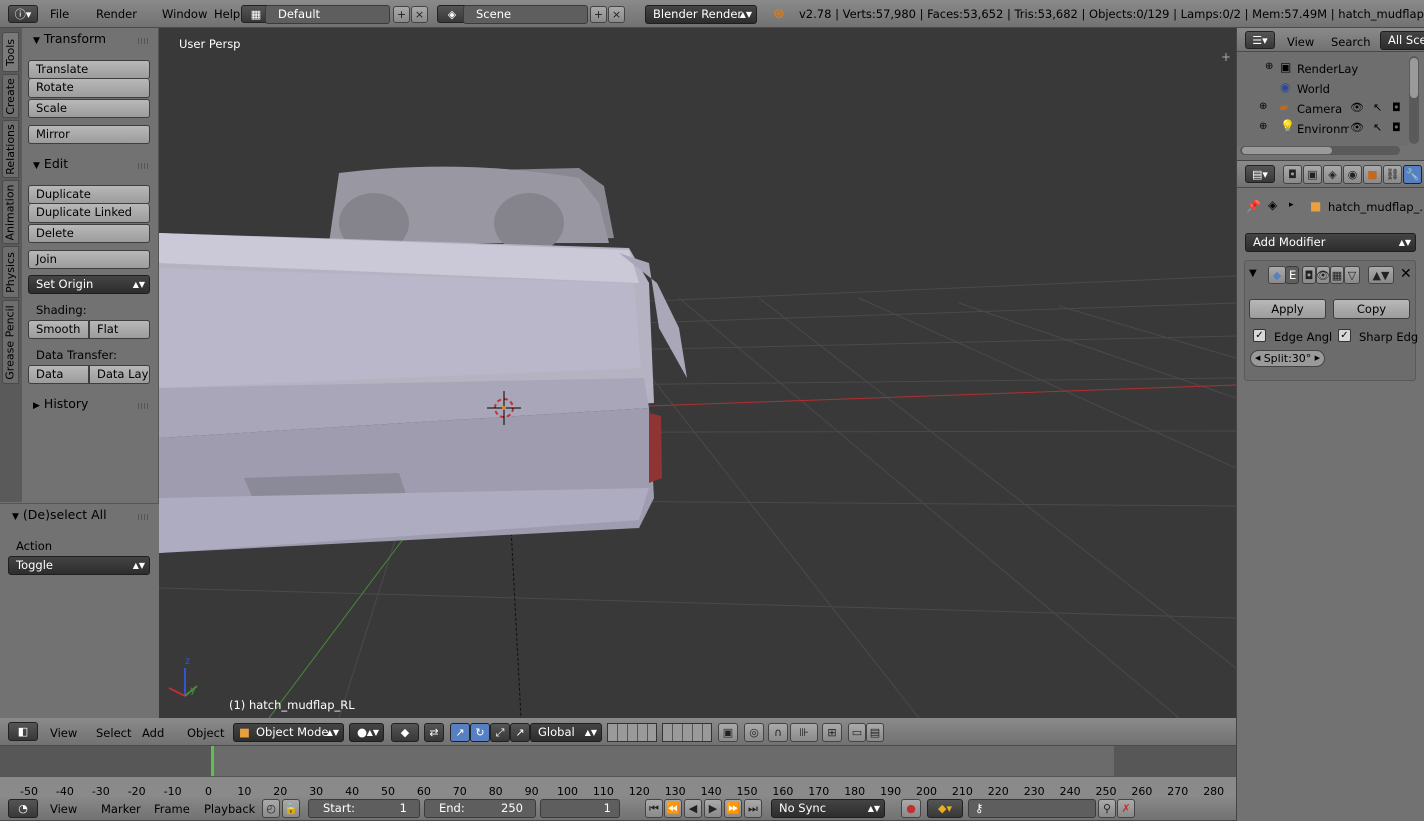 The height and width of the screenshot is (821, 1424). What do you see at coordinates (1332, 174) in the screenshot?
I see `scene-tab-icon: ◈` at bounding box center [1332, 174].